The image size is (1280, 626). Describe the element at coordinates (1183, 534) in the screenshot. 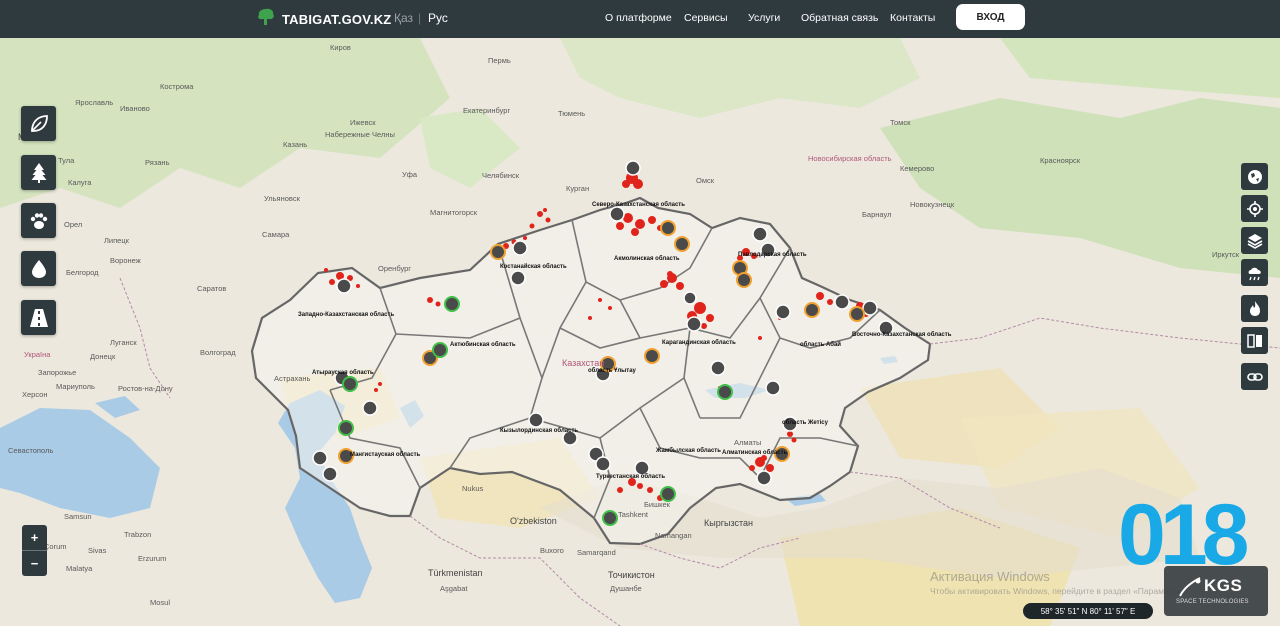

I see `channel-logo-digits: 018` at that location.